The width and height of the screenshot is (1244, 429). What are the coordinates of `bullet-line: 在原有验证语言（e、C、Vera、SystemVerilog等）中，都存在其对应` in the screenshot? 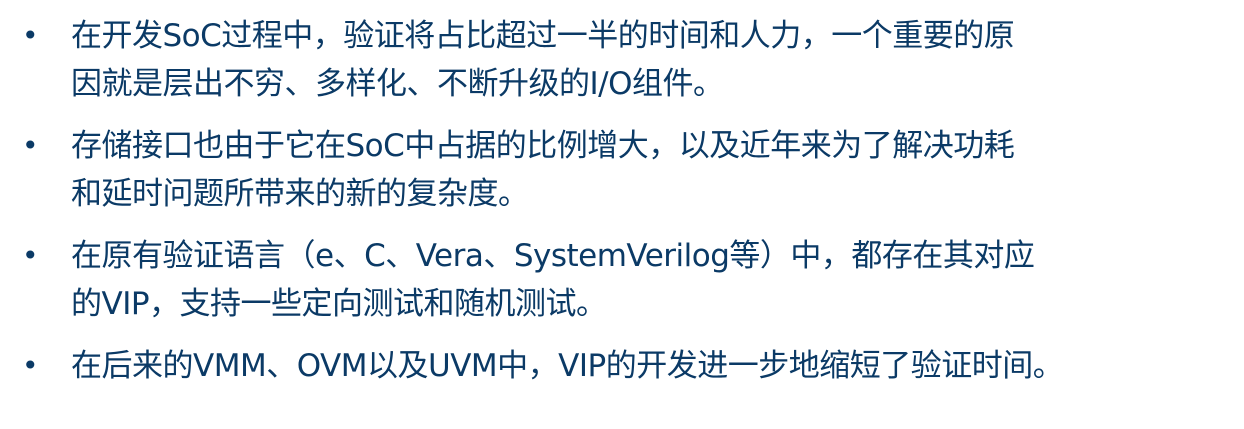 It's located at (553, 256).